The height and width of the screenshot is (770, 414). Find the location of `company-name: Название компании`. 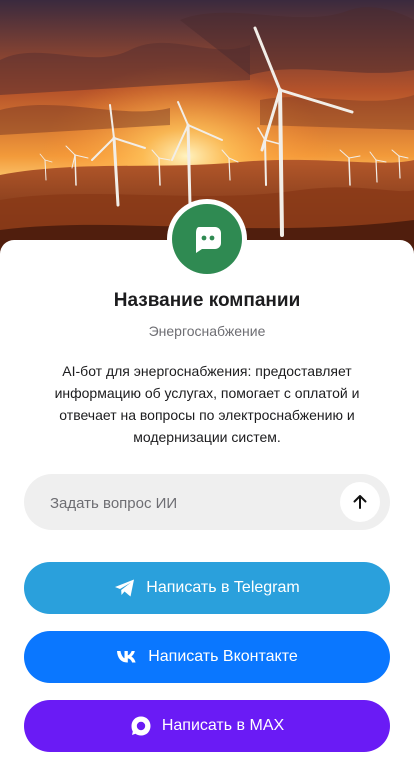

company-name: Название компании is located at coordinates (207, 300).